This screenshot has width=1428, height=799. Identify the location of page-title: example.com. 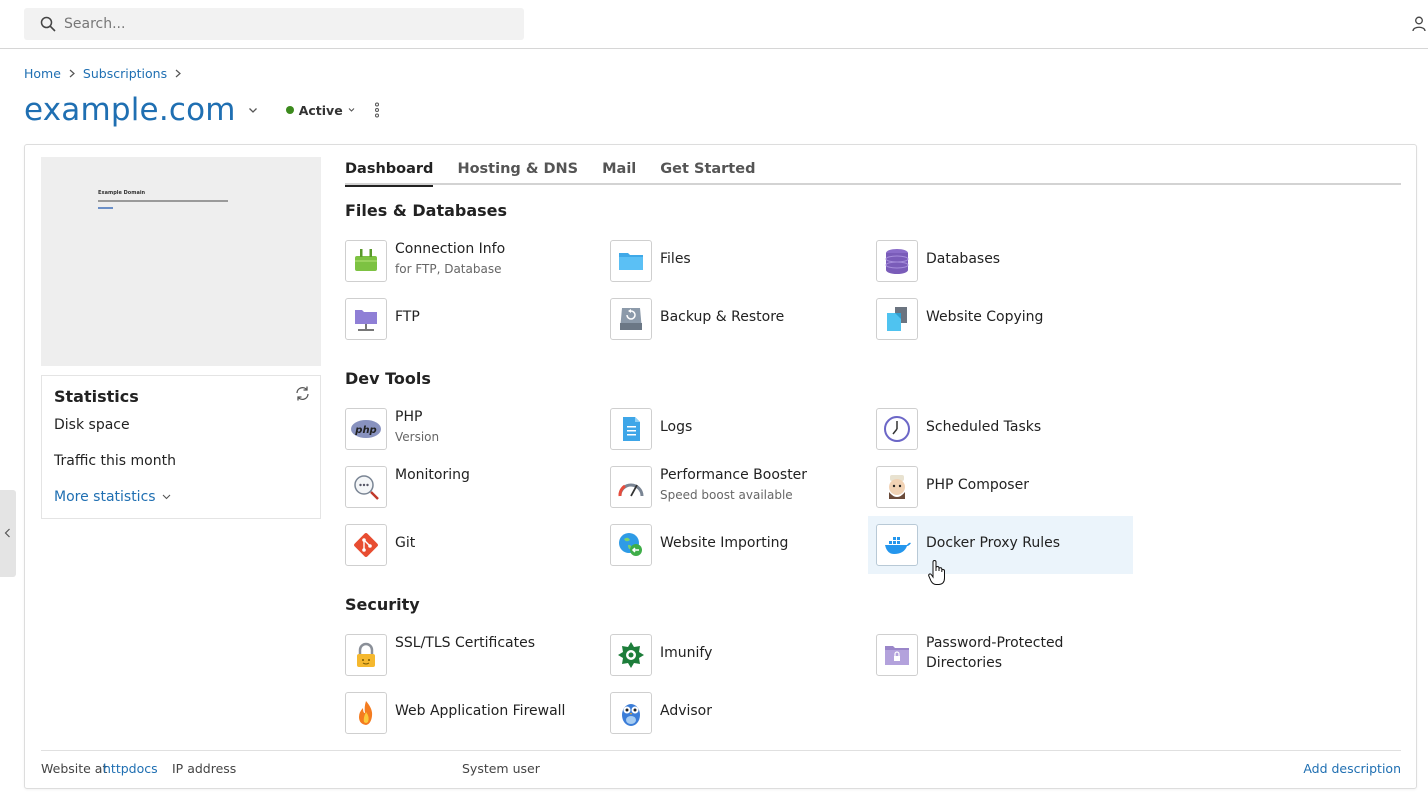
(130, 110).